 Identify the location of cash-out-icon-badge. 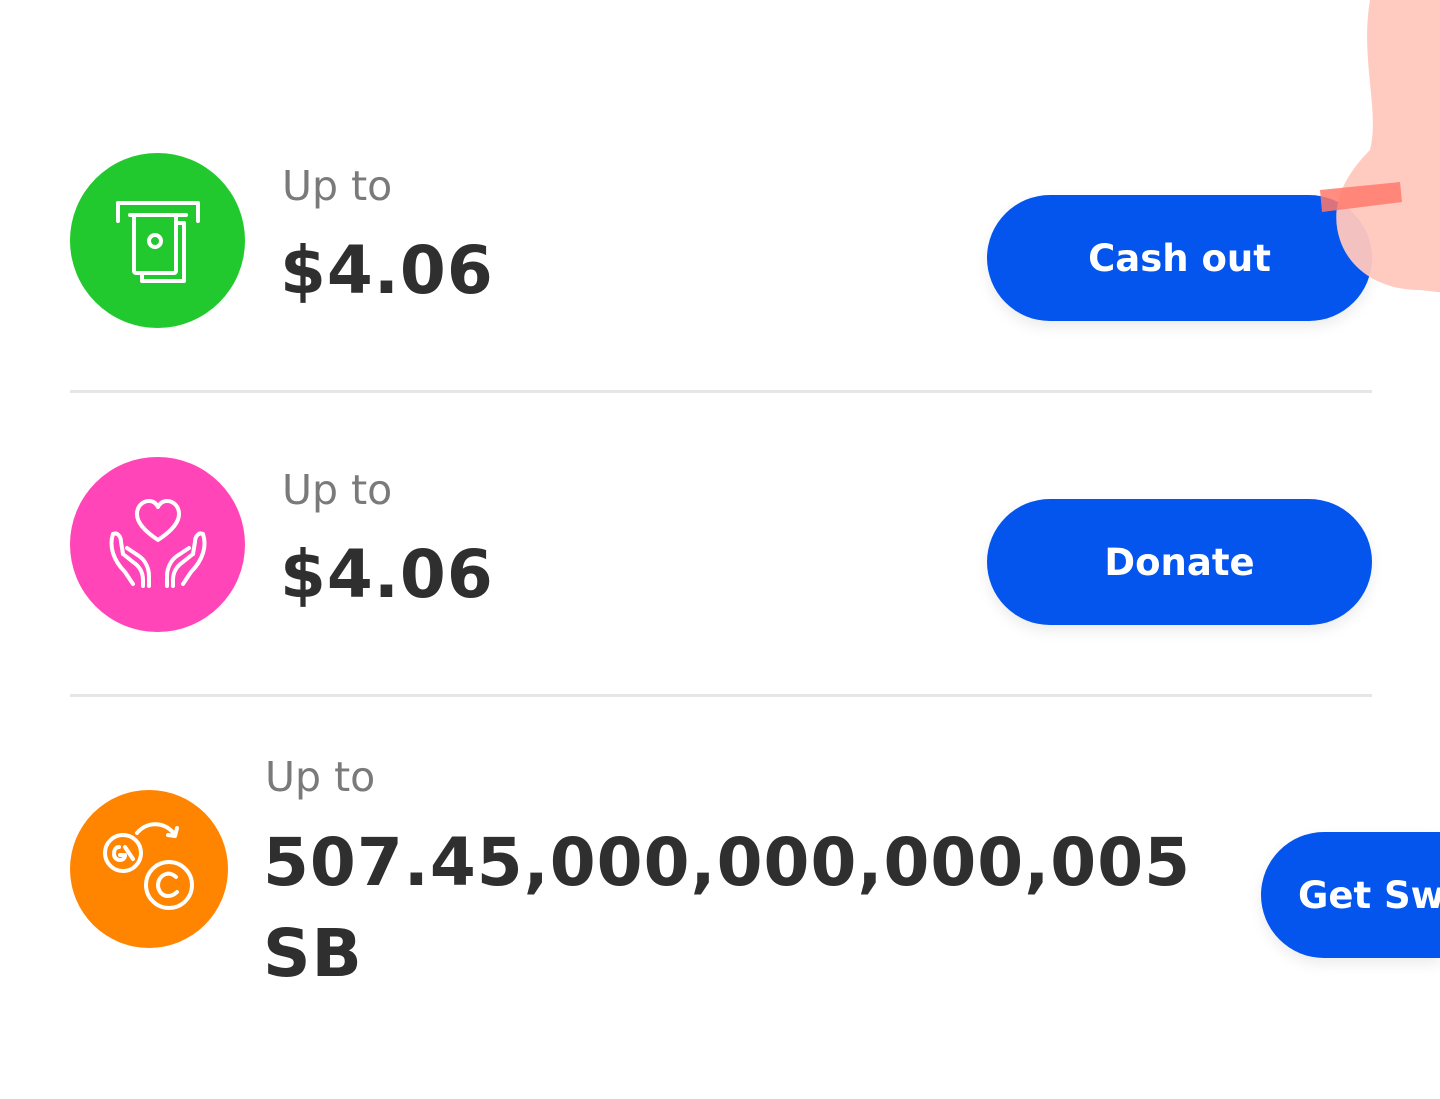
(157, 240).